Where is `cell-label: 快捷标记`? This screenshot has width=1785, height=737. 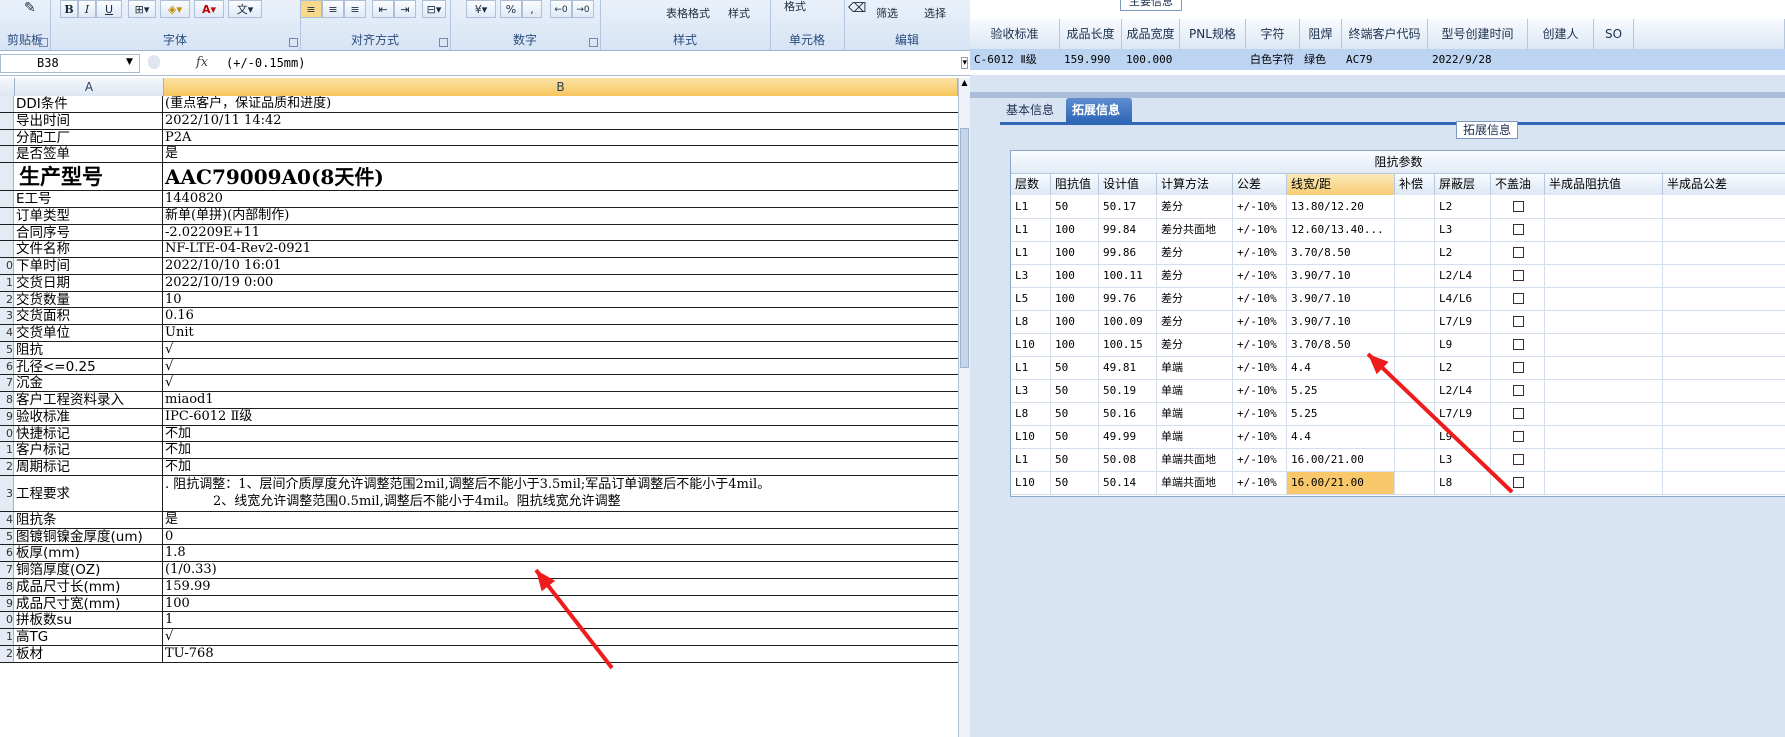 cell-label: 快捷标记 is located at coordinates (89, 433).